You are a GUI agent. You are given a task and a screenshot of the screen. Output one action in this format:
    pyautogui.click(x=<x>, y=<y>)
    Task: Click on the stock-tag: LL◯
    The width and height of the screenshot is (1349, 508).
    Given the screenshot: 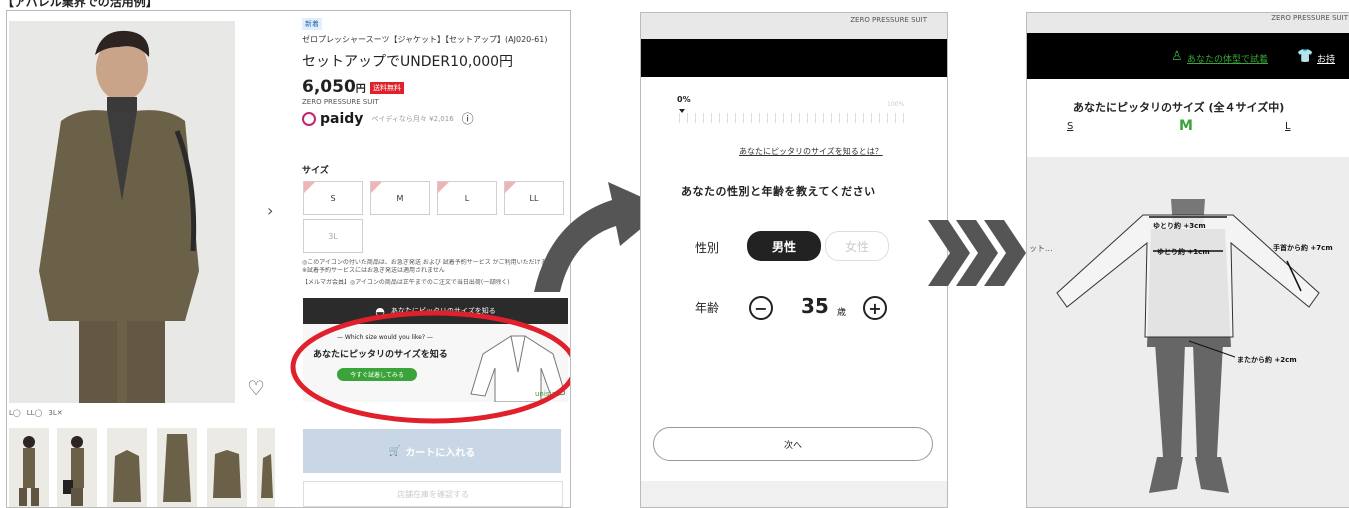 What is the action you would take?
    pyautogui.click(x=34, y=413)
    